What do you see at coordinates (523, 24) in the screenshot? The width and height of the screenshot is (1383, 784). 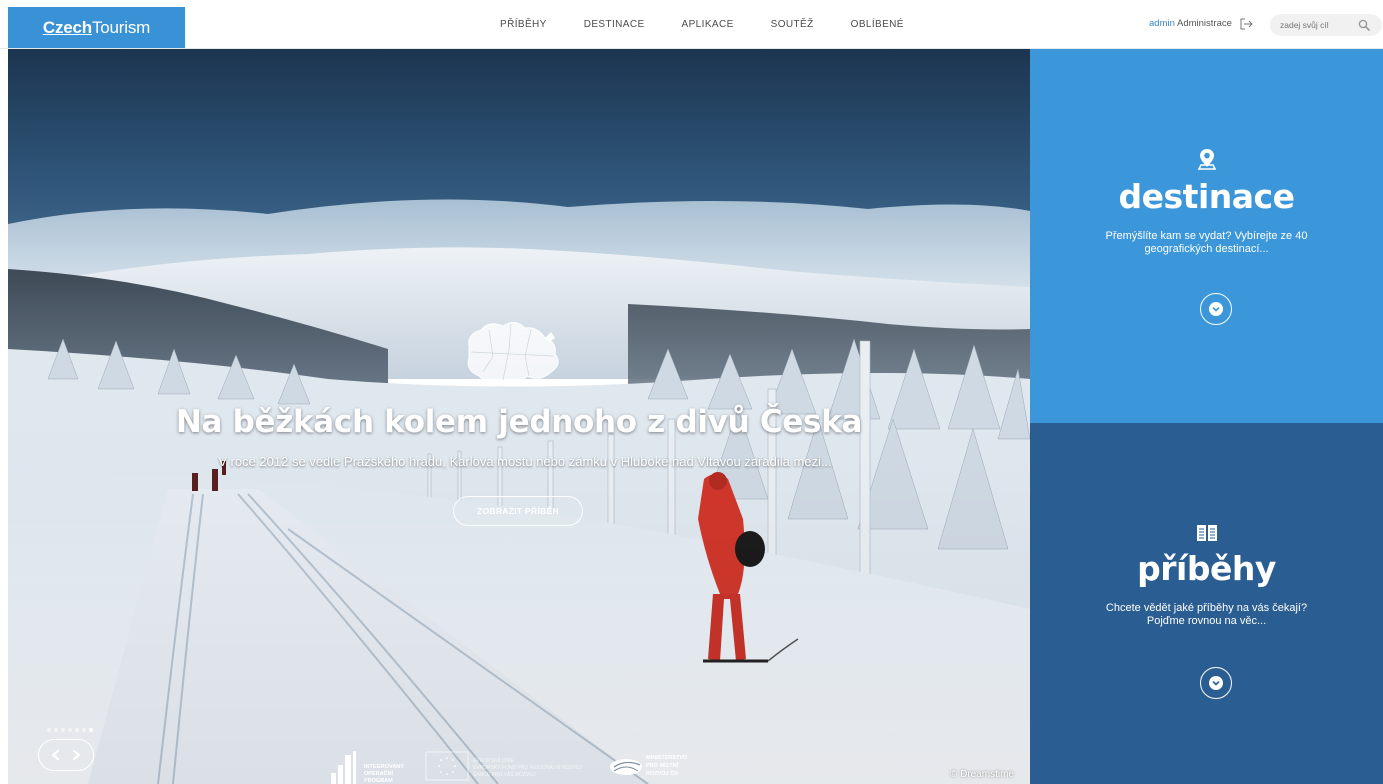 I see `nav-item-pribehy: PŘÍBĚHY` at bounding box center [523, 24].